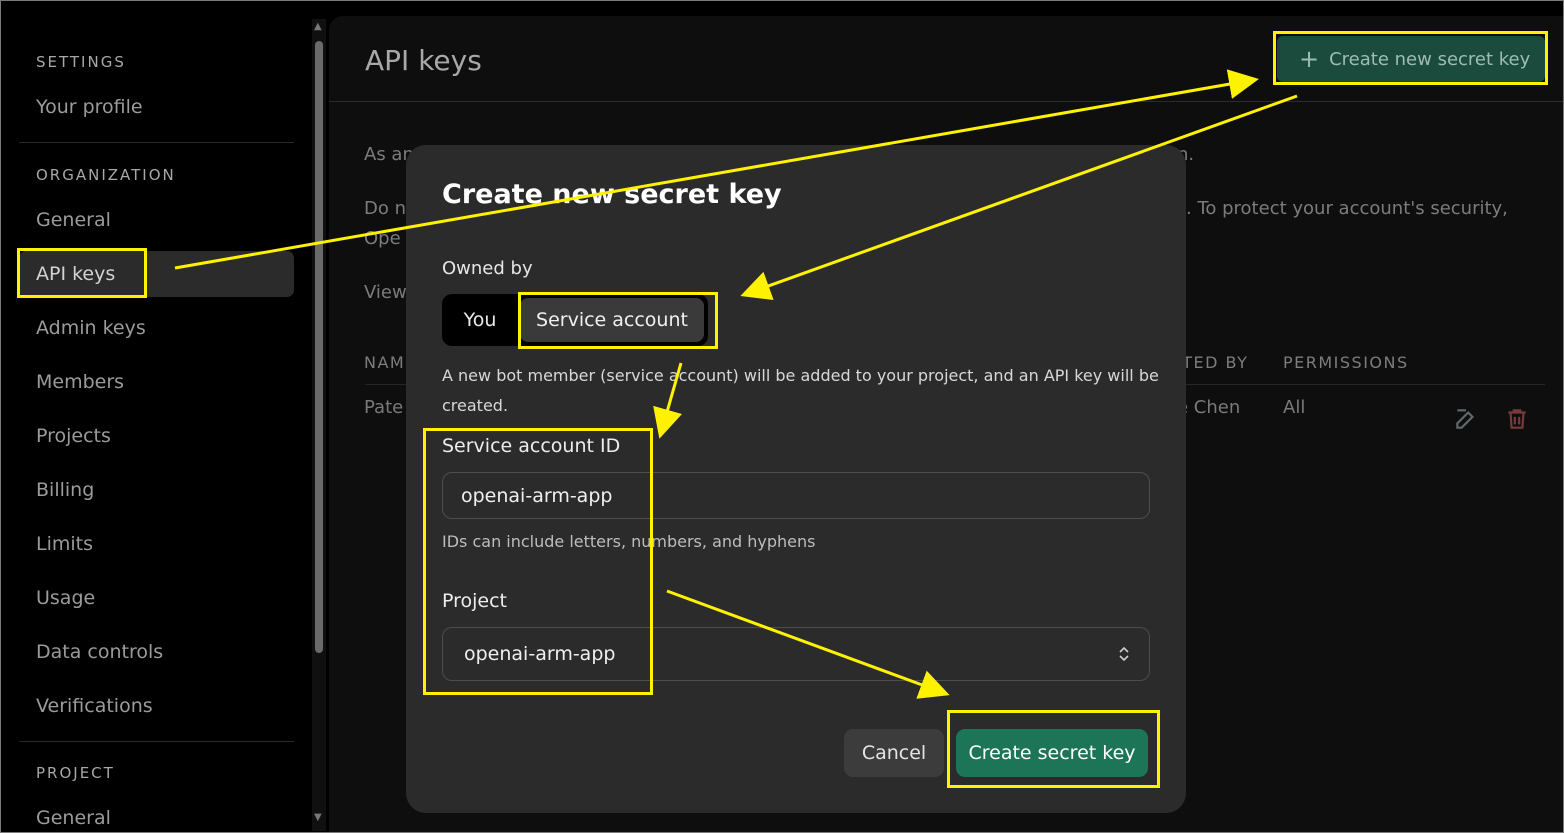  I want to click on sidebar-item-admin-keys: Admin keys, so click(91, 328).